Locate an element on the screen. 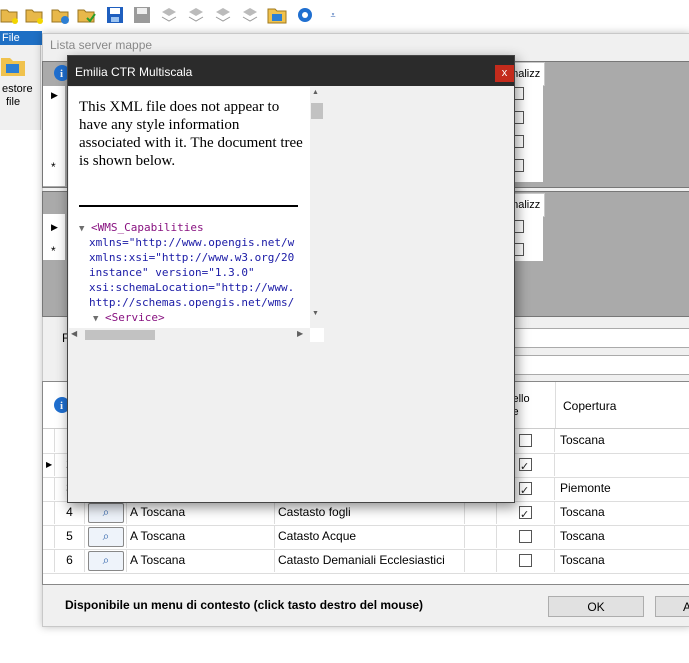 The width and height of the screenshot is (689, 663). cancel-button: A is located at coordinates (672, 606).